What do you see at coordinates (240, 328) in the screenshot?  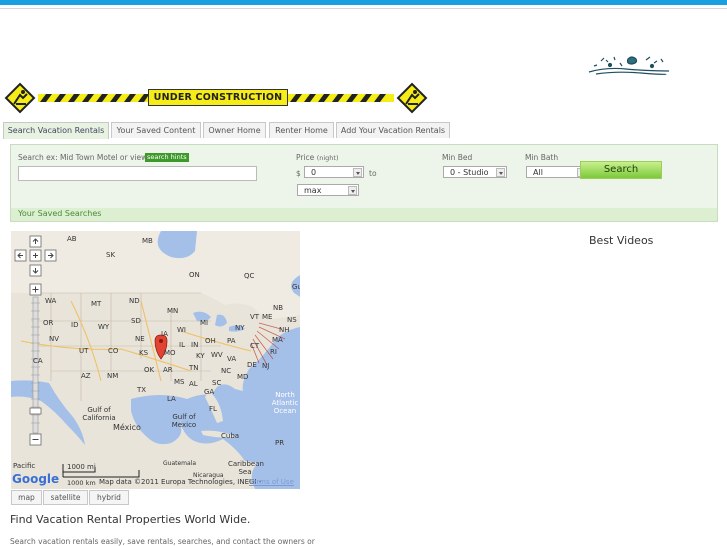 I see `map-place-label: NY` at bounding box center [240, 328].